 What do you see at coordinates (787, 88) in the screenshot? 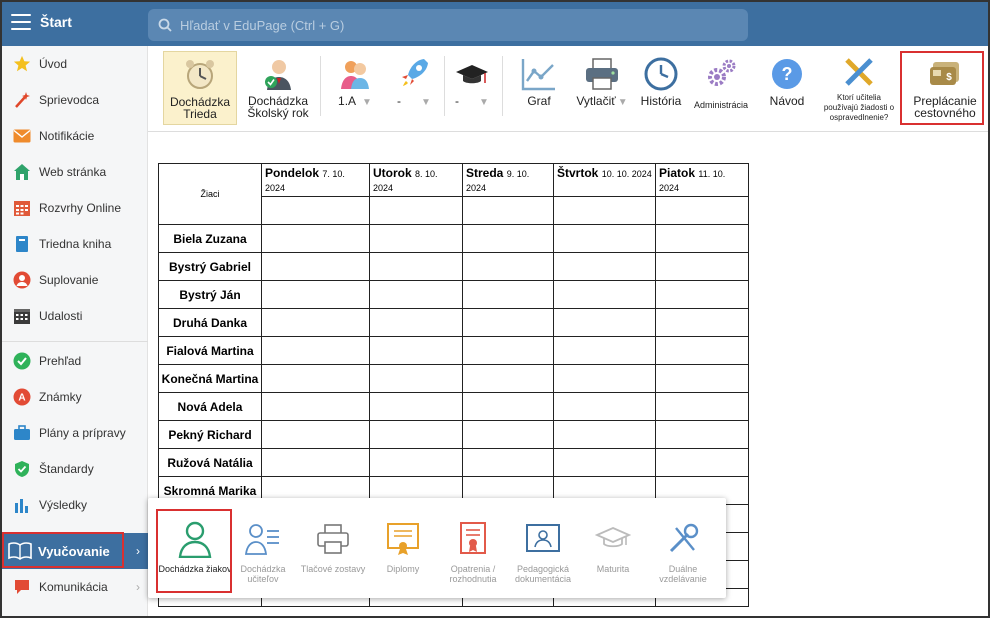
I see `help-button: ? Návod` at bounding box center [787, 88].